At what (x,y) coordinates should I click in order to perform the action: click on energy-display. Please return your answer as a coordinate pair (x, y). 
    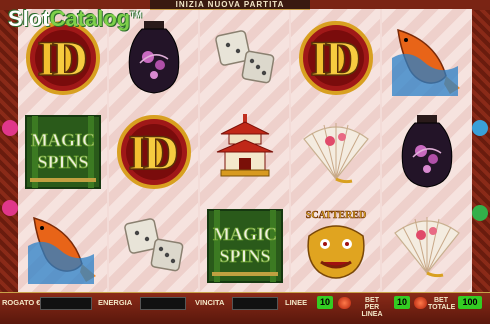
    Looking at the image, I should click on (163, 303).